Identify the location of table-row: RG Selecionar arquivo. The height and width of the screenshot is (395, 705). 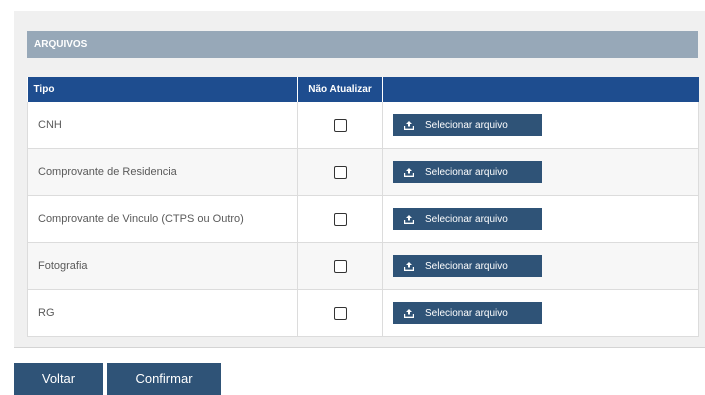
(363, 313).